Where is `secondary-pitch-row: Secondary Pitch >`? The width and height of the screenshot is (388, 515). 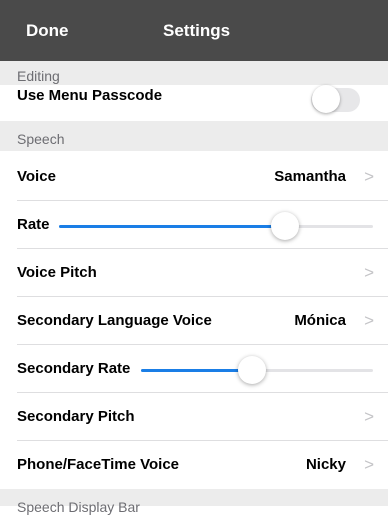
secondary-pitch-row: Secondary Pitch > is located at coordinates (194, 417).